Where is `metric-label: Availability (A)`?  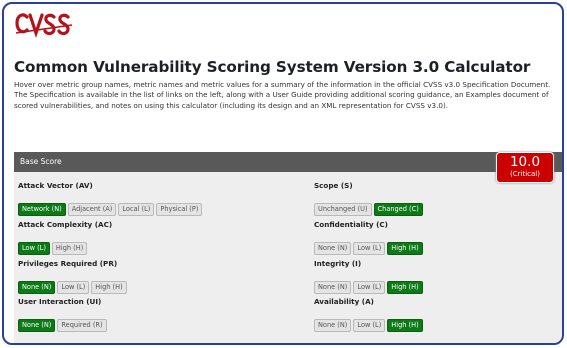
metric-label: Availability (A) is located at coordinates (369, 301).